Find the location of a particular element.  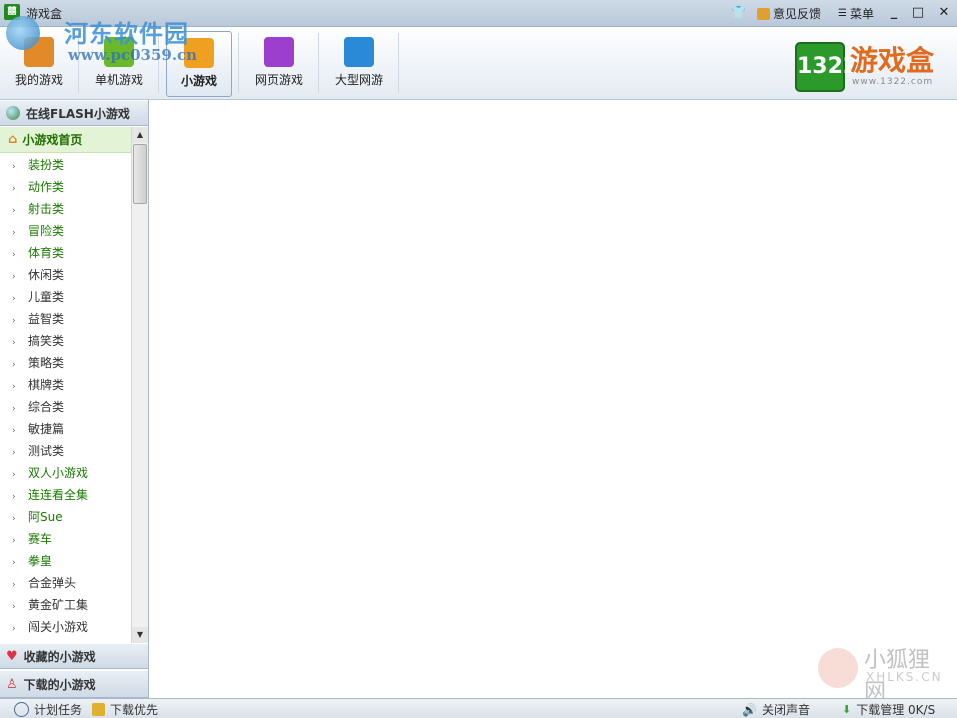

priority-icon is located at coordinates (98, 709).